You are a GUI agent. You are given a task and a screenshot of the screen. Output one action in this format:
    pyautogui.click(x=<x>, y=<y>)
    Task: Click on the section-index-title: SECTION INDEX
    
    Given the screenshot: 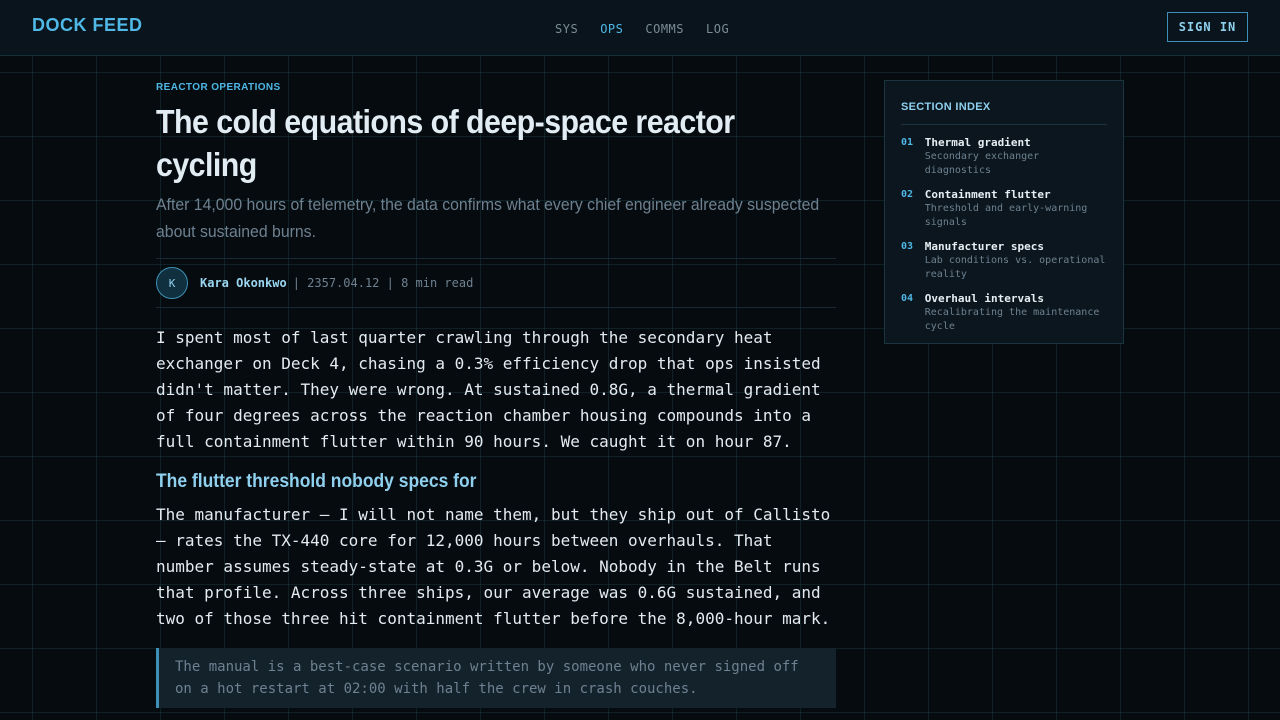 What is the action you would take?
    pyautogui.click(x=1004, y=113)
    